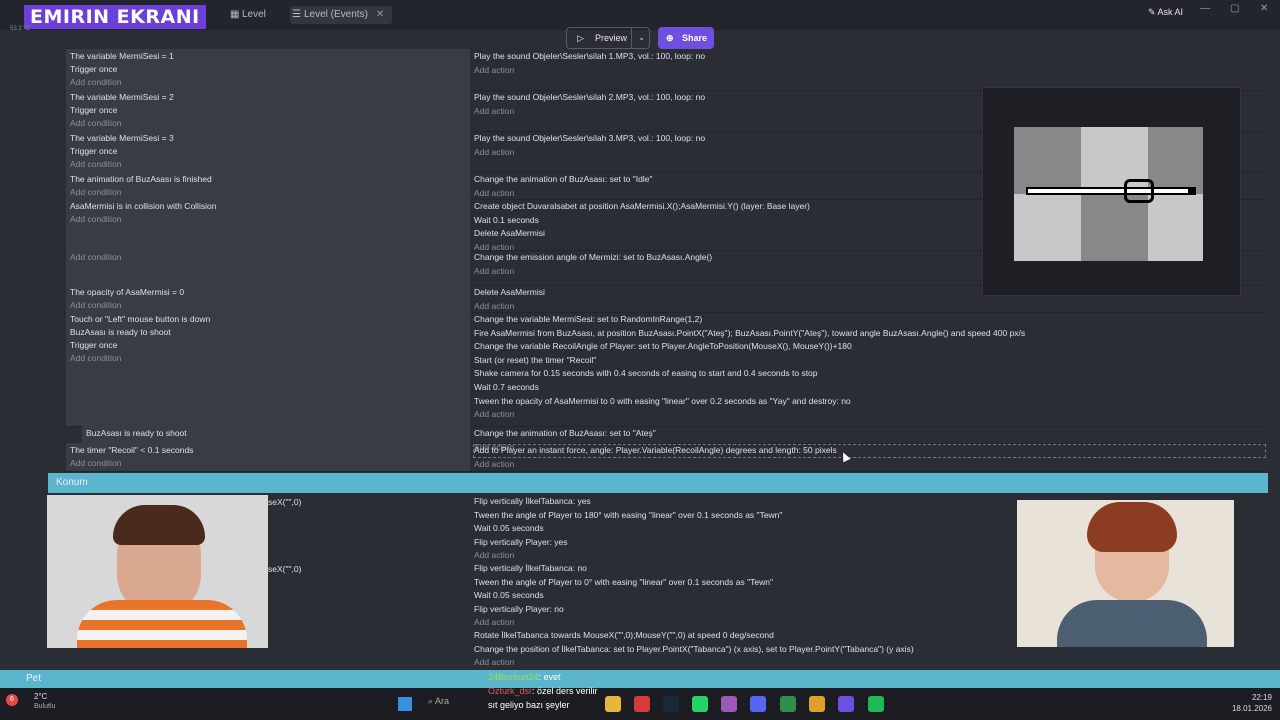  Describe the element at coordinates (876, 704) in the screenshot. I see `spotify-icon` at that location.